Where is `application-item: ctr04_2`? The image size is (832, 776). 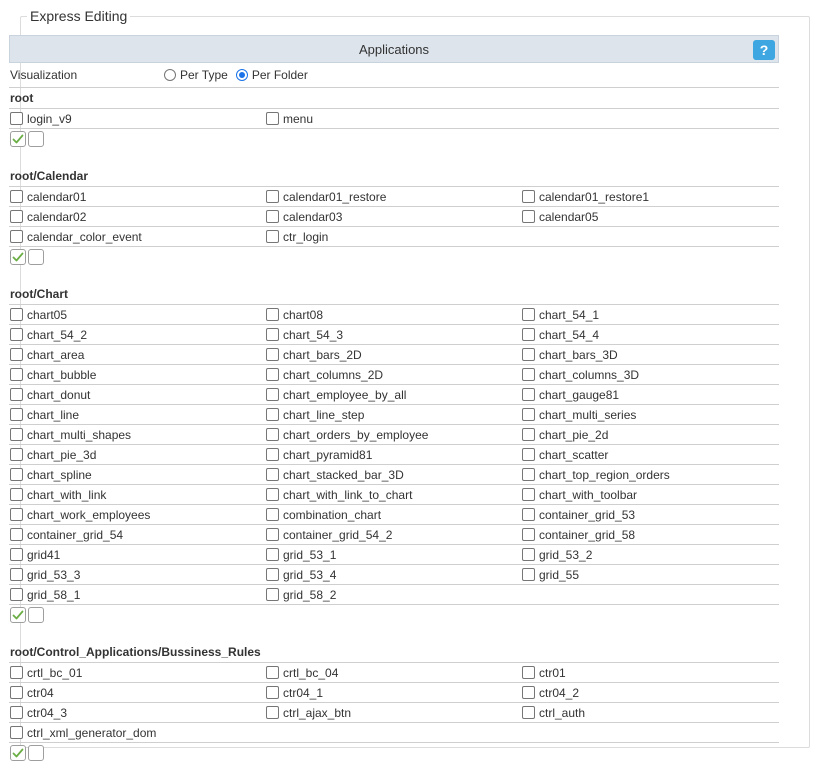
application-item: ctr04_2 is located at coordinates (649, 692).